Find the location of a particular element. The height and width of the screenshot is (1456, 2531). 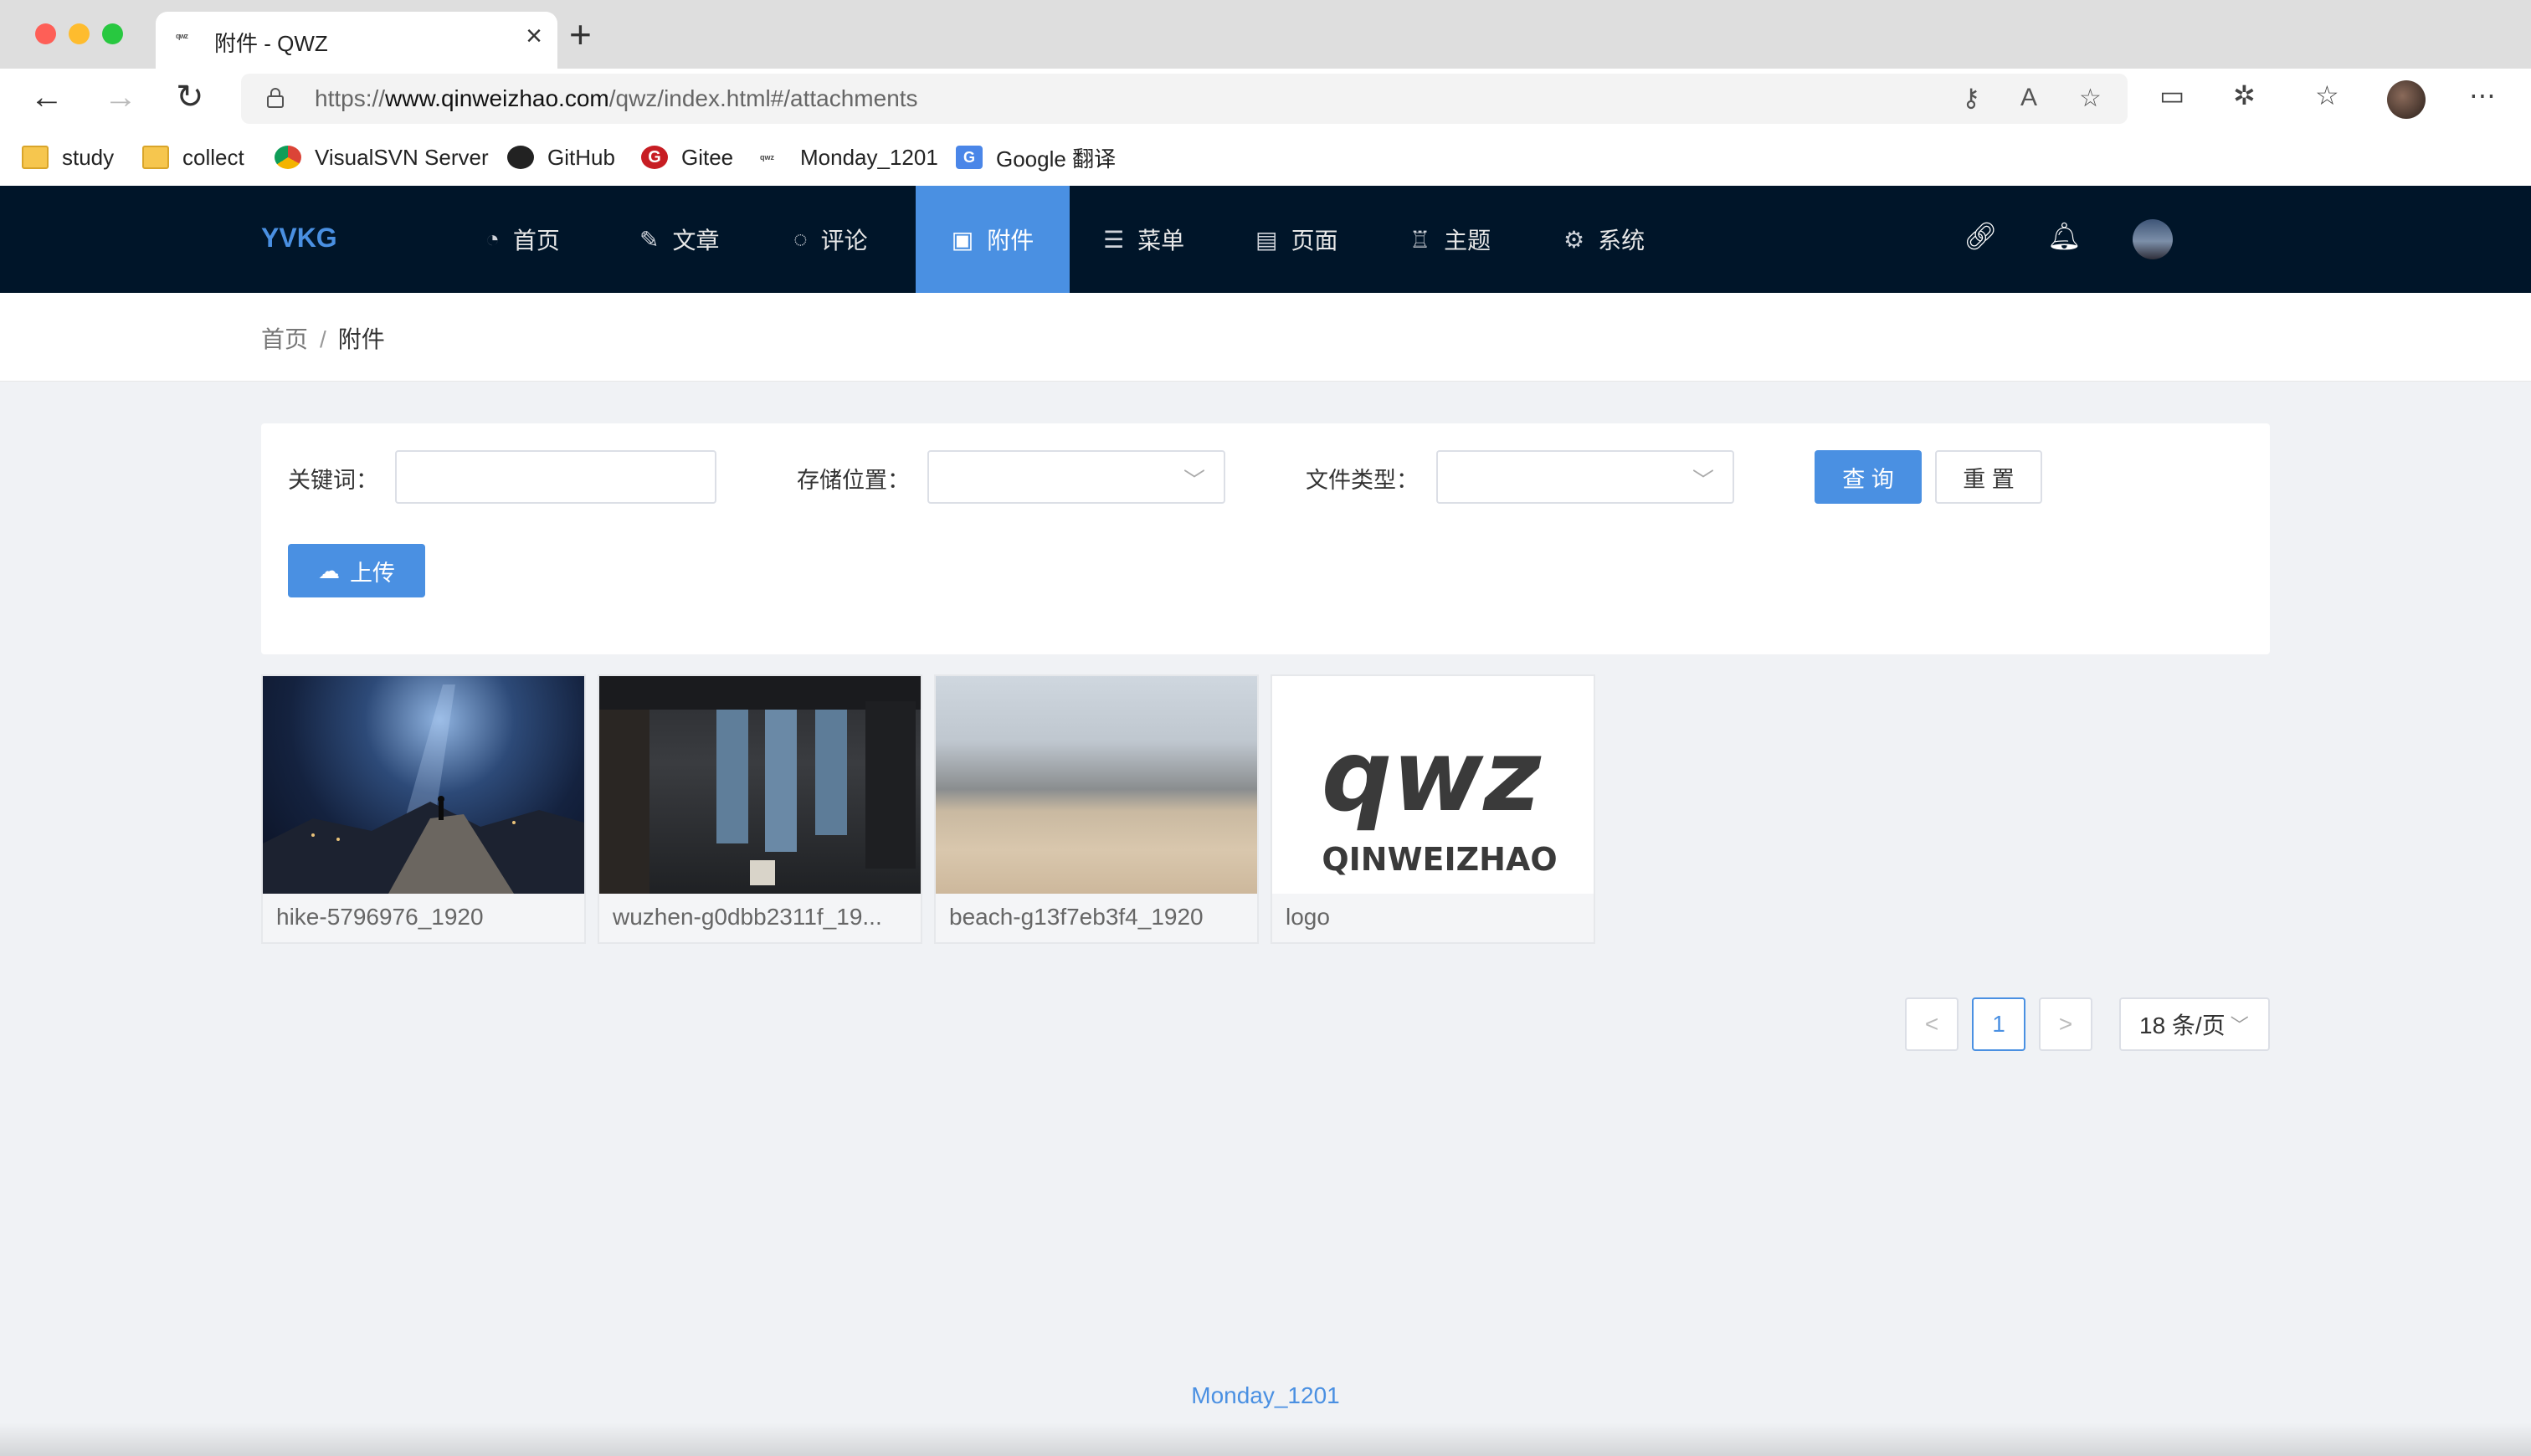

bookmark-gitee: G Gitee is located at coordinates (687, 157).